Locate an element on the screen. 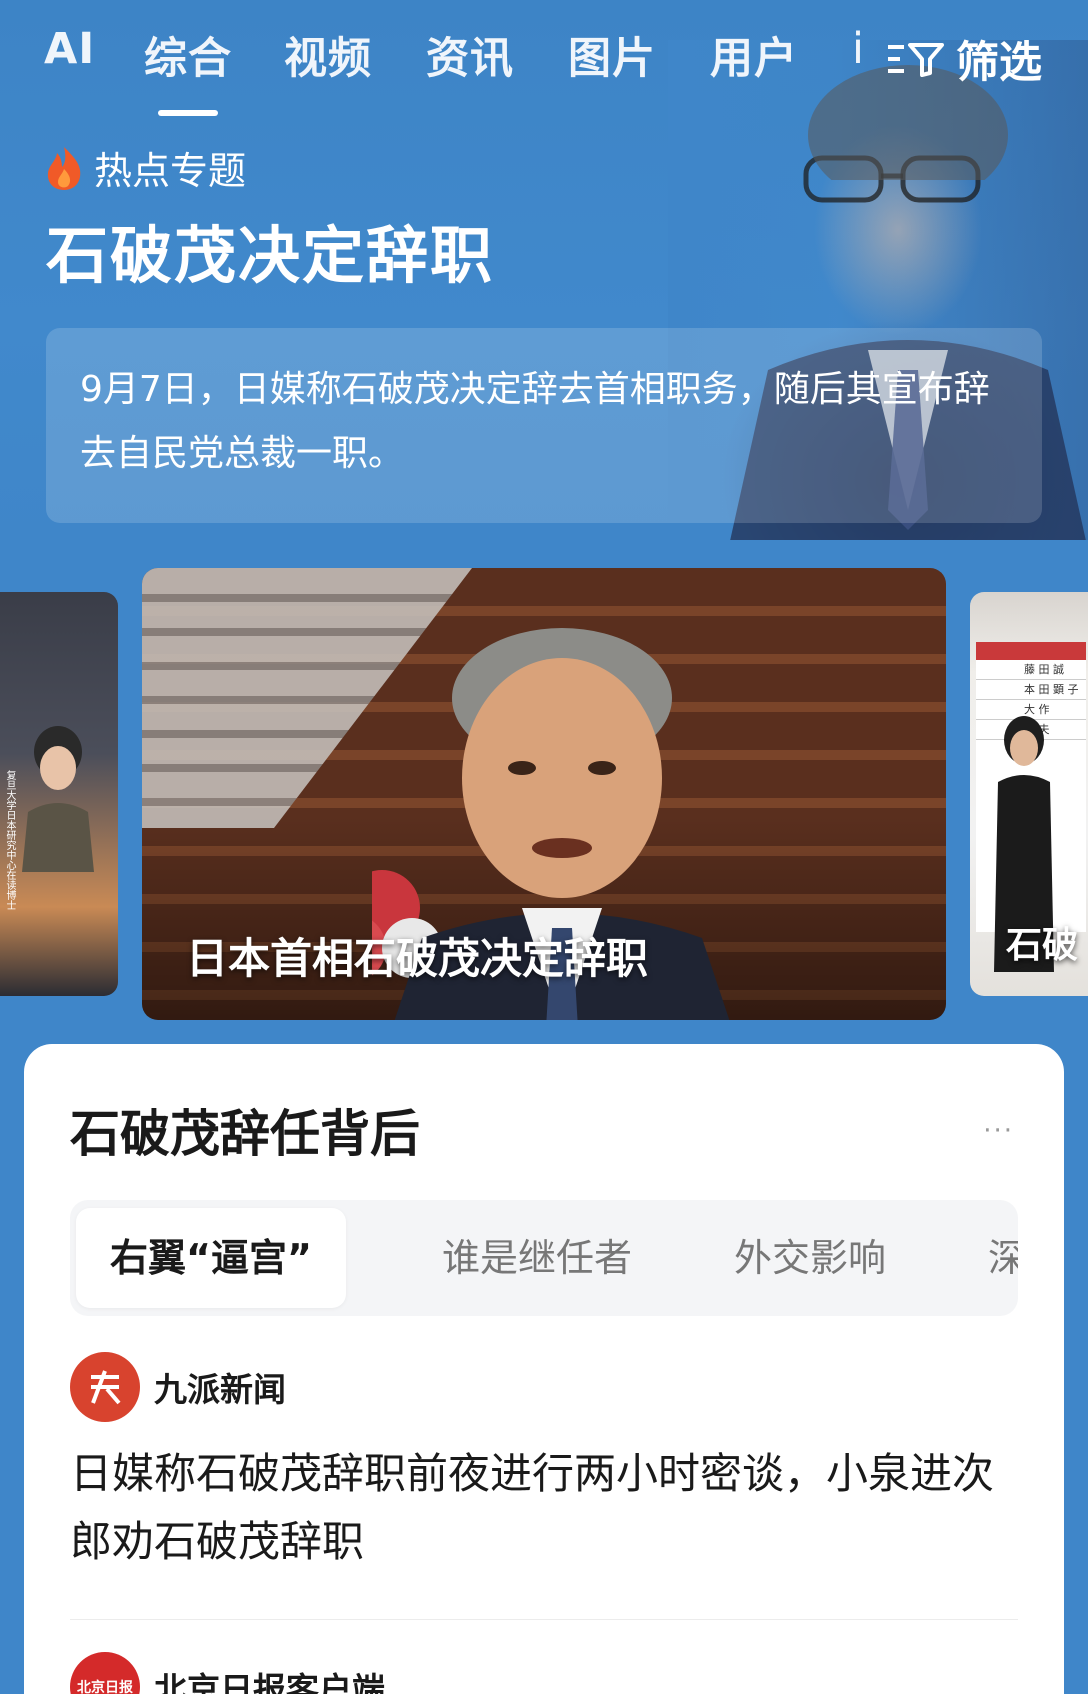 The height and width of the screenshot is (1694, 1088). jiupai-logo-icon is located at coordinates (106, 1387).